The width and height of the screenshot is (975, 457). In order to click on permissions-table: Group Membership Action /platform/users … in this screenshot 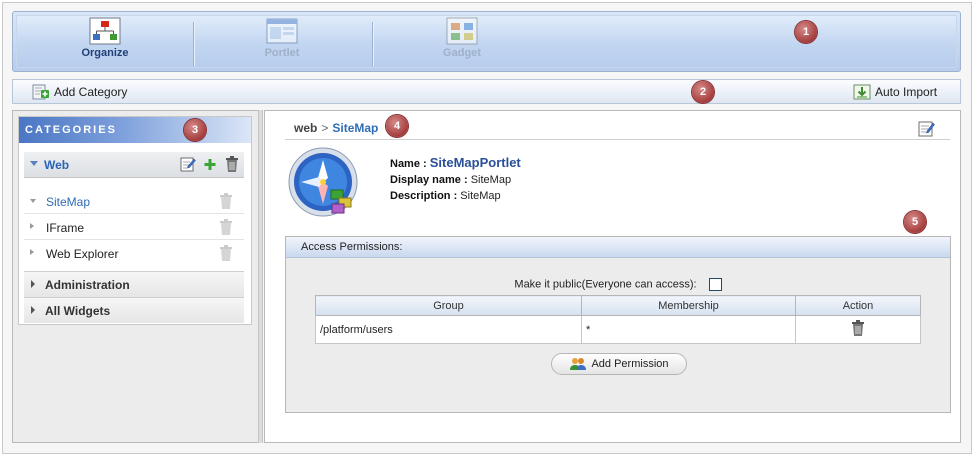, I will do `click(618, 319)`.